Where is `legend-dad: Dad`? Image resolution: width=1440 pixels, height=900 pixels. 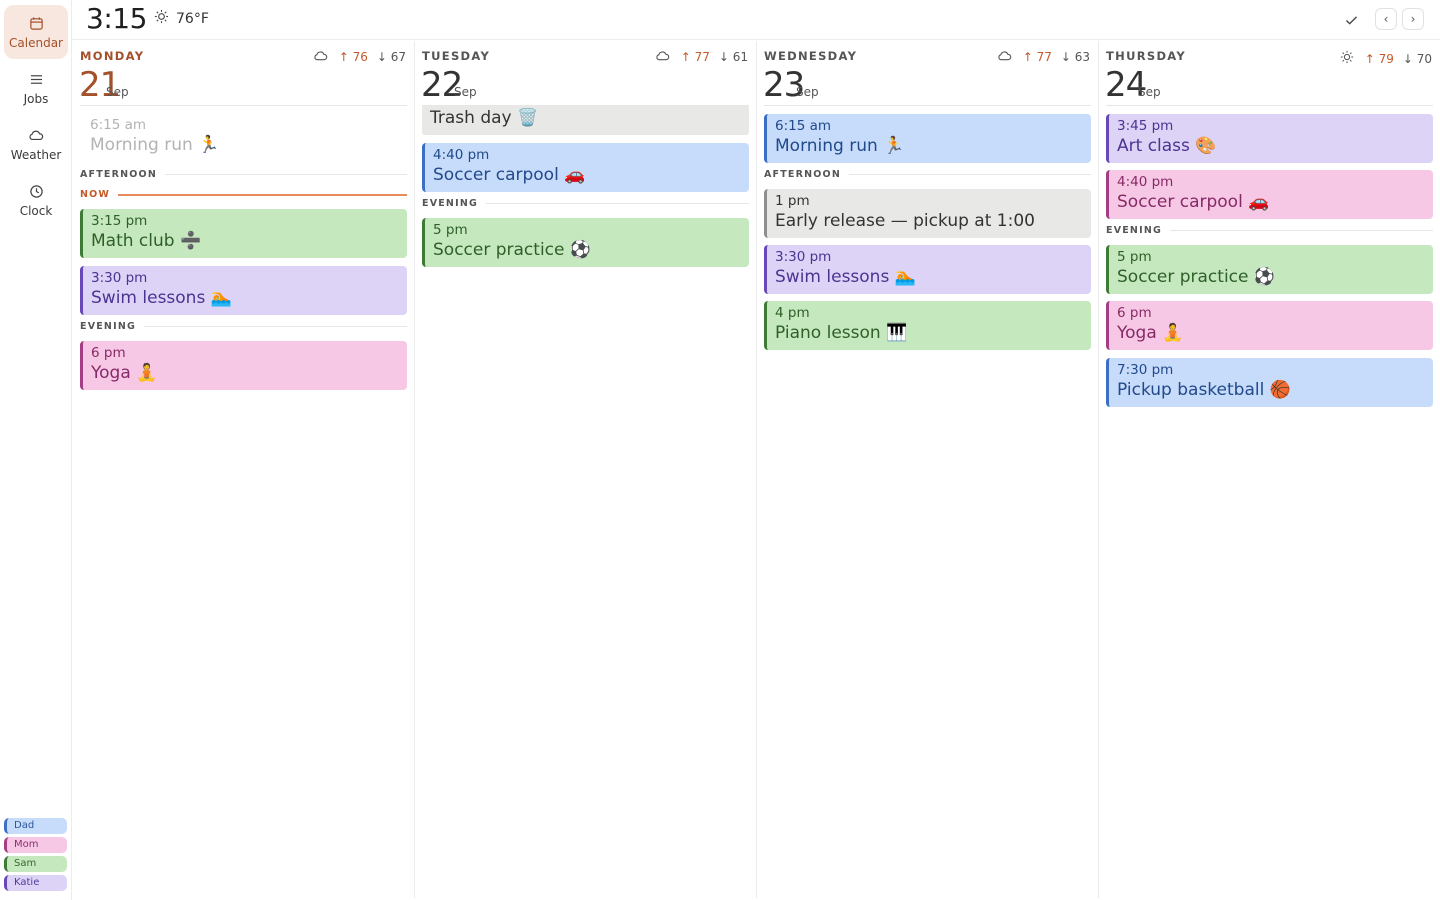
legend-dad: Dad is located at coordinates (35, 826).